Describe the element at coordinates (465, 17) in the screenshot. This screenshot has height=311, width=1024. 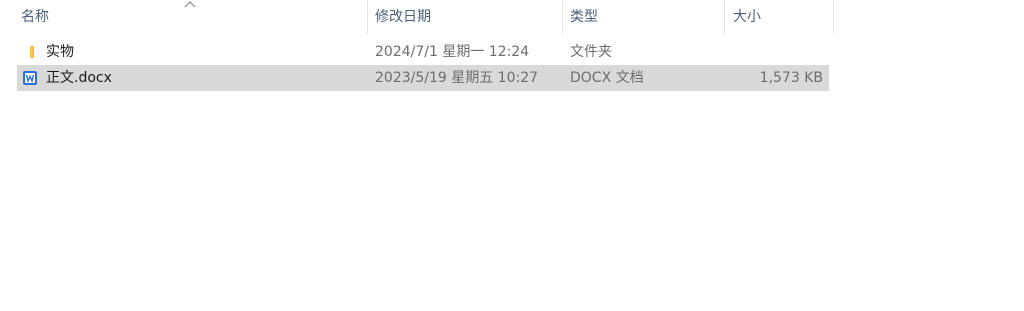
I see `column-header-modified: 修改日期` at that location.